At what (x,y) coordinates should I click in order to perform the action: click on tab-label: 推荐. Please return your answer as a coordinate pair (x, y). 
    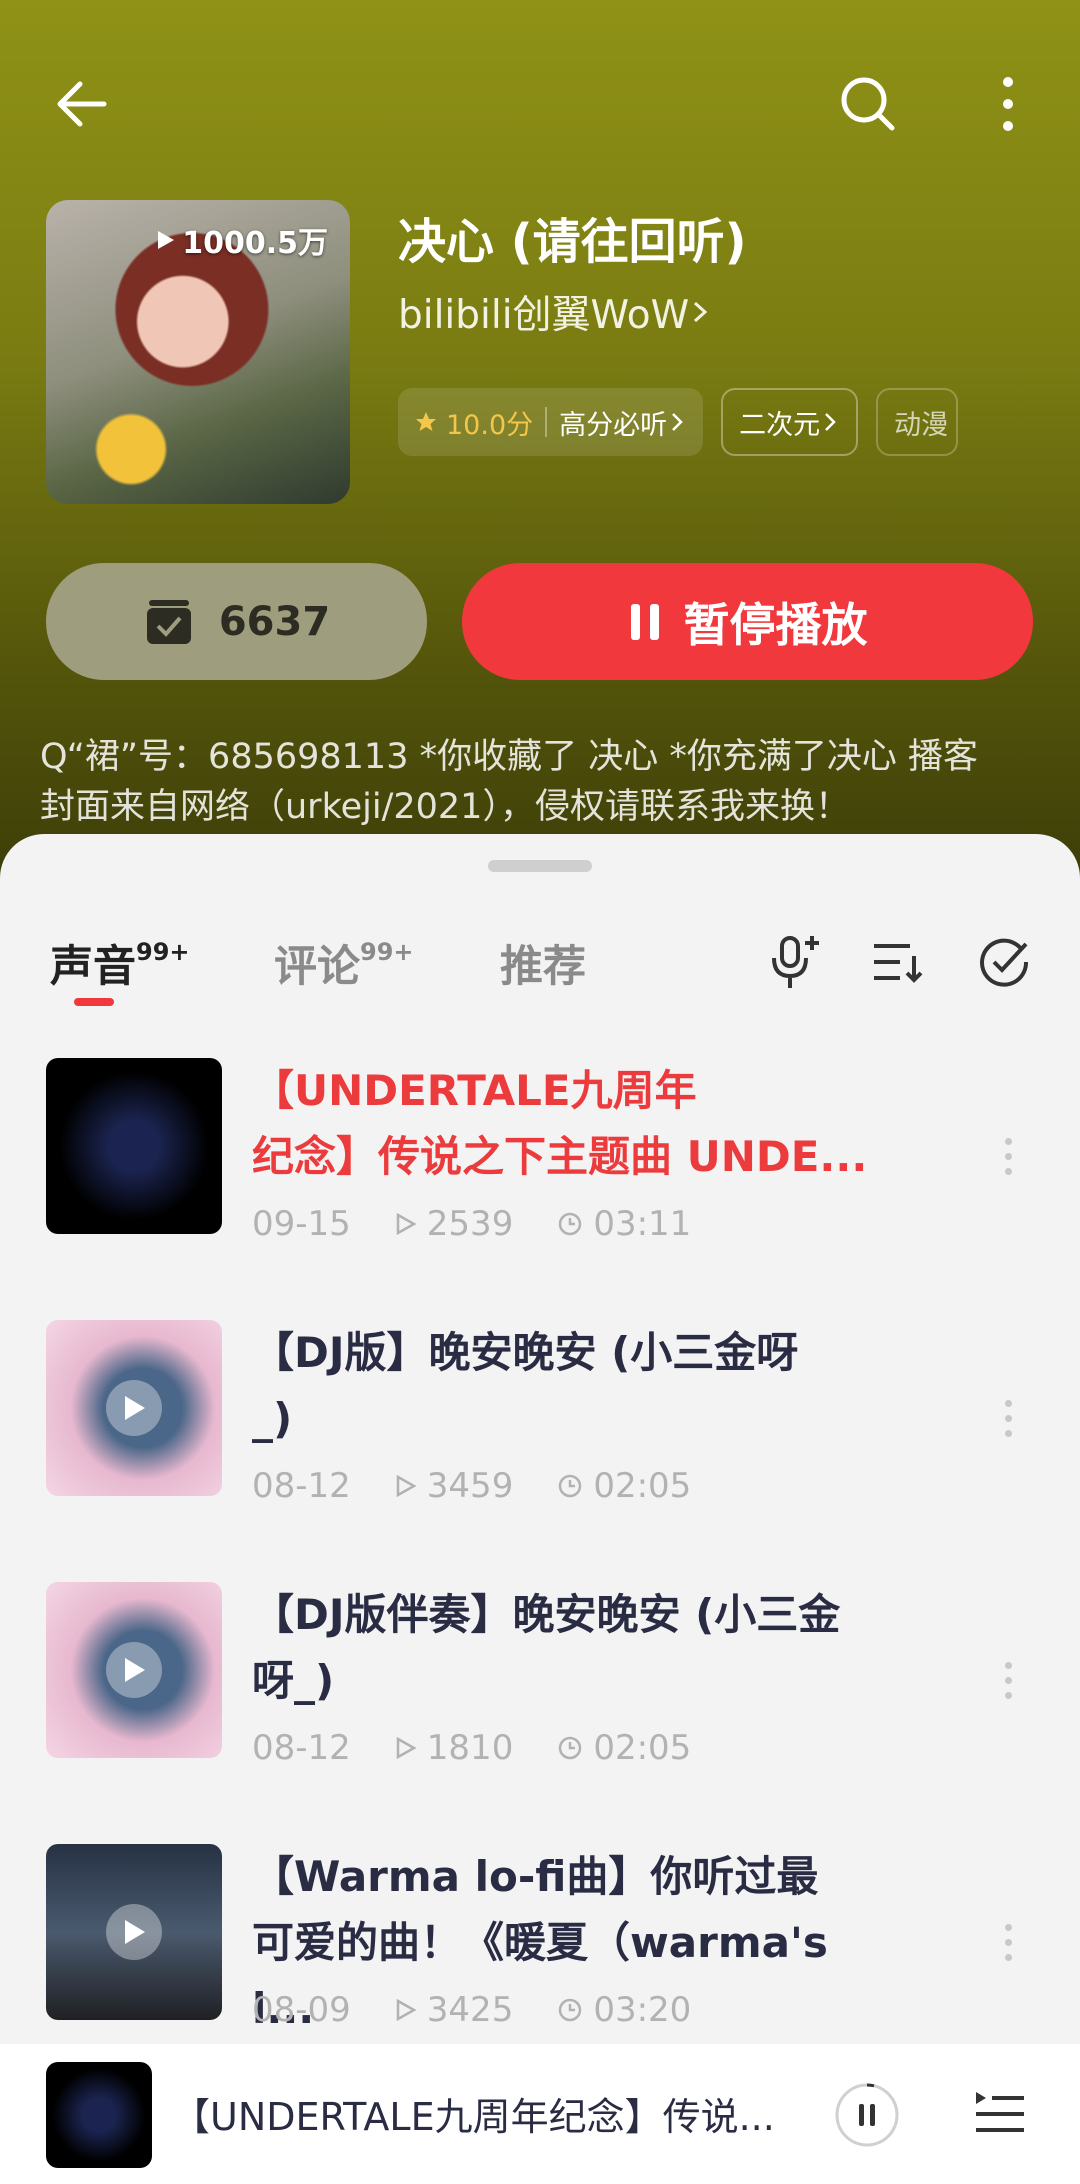
    Looking at the image, I should click on (543, 967).